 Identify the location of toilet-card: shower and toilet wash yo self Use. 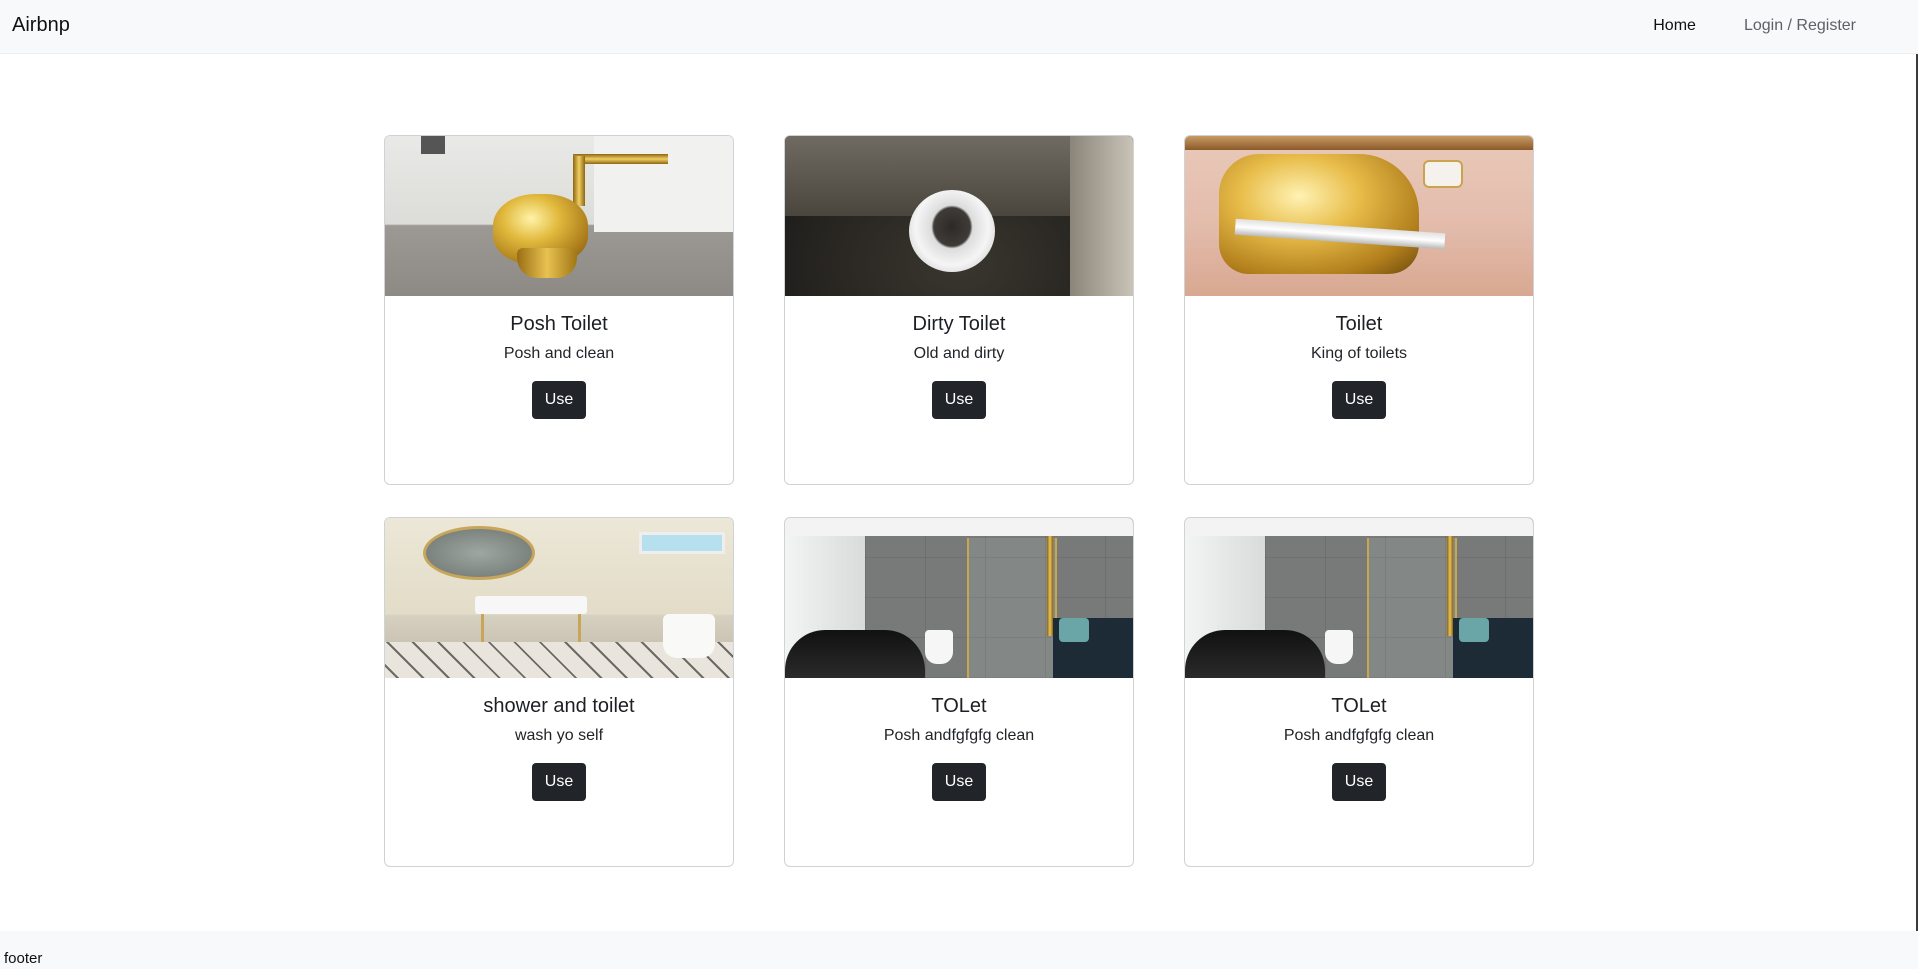
(559, 692).